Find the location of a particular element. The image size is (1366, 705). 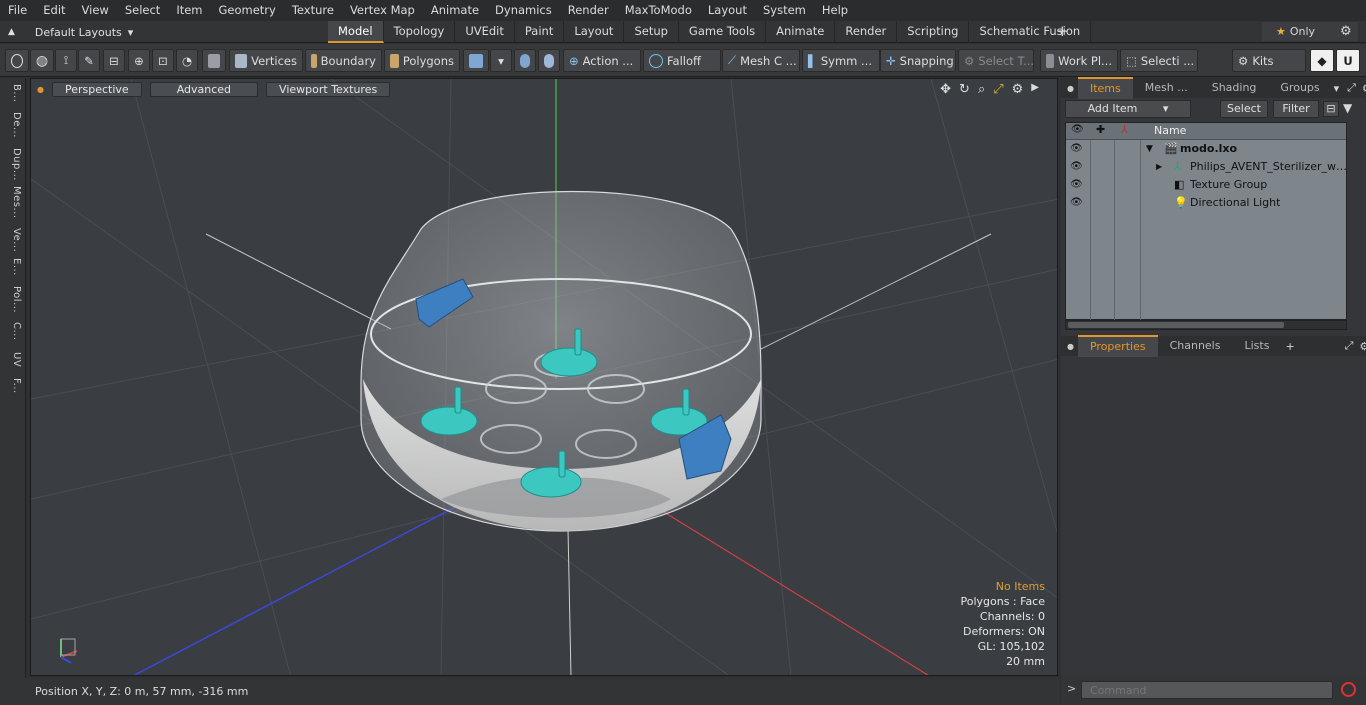

material-dropdown: ▾ is located at coordinates (501, 60).